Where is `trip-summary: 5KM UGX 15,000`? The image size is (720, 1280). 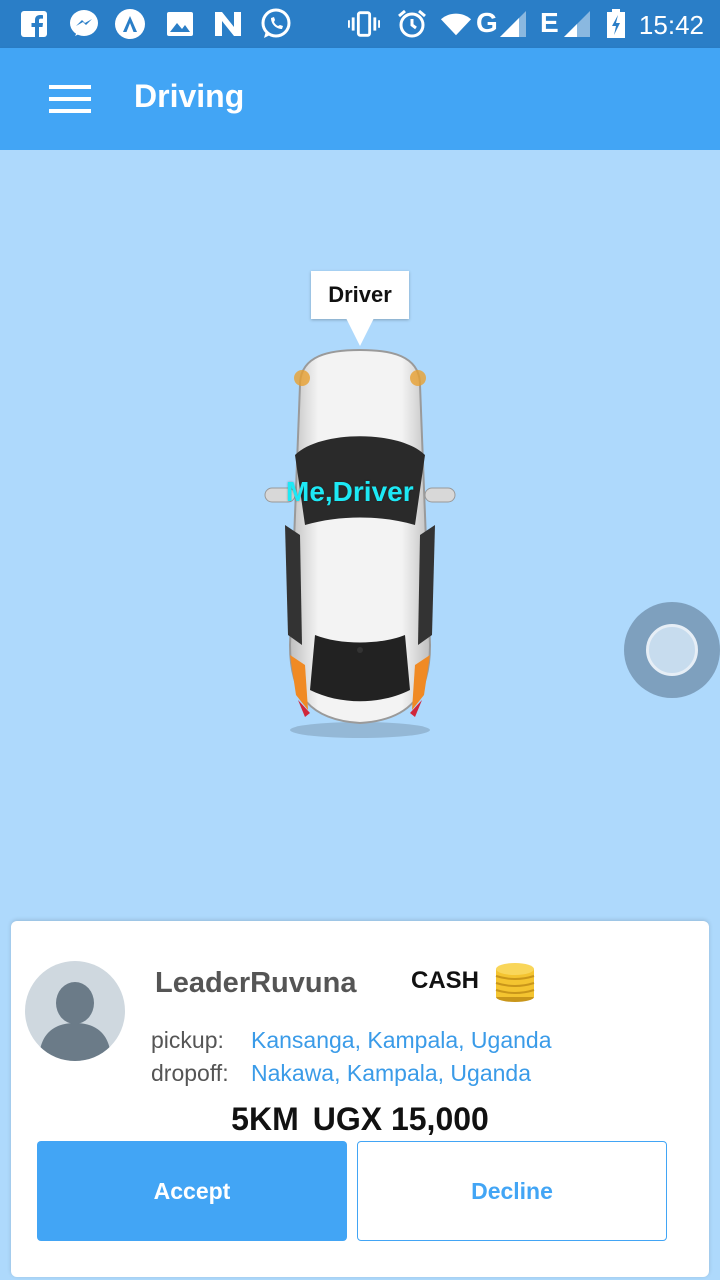
trip-summary: 5KM UGX 15,000 is located at coordinates (360, 1119).